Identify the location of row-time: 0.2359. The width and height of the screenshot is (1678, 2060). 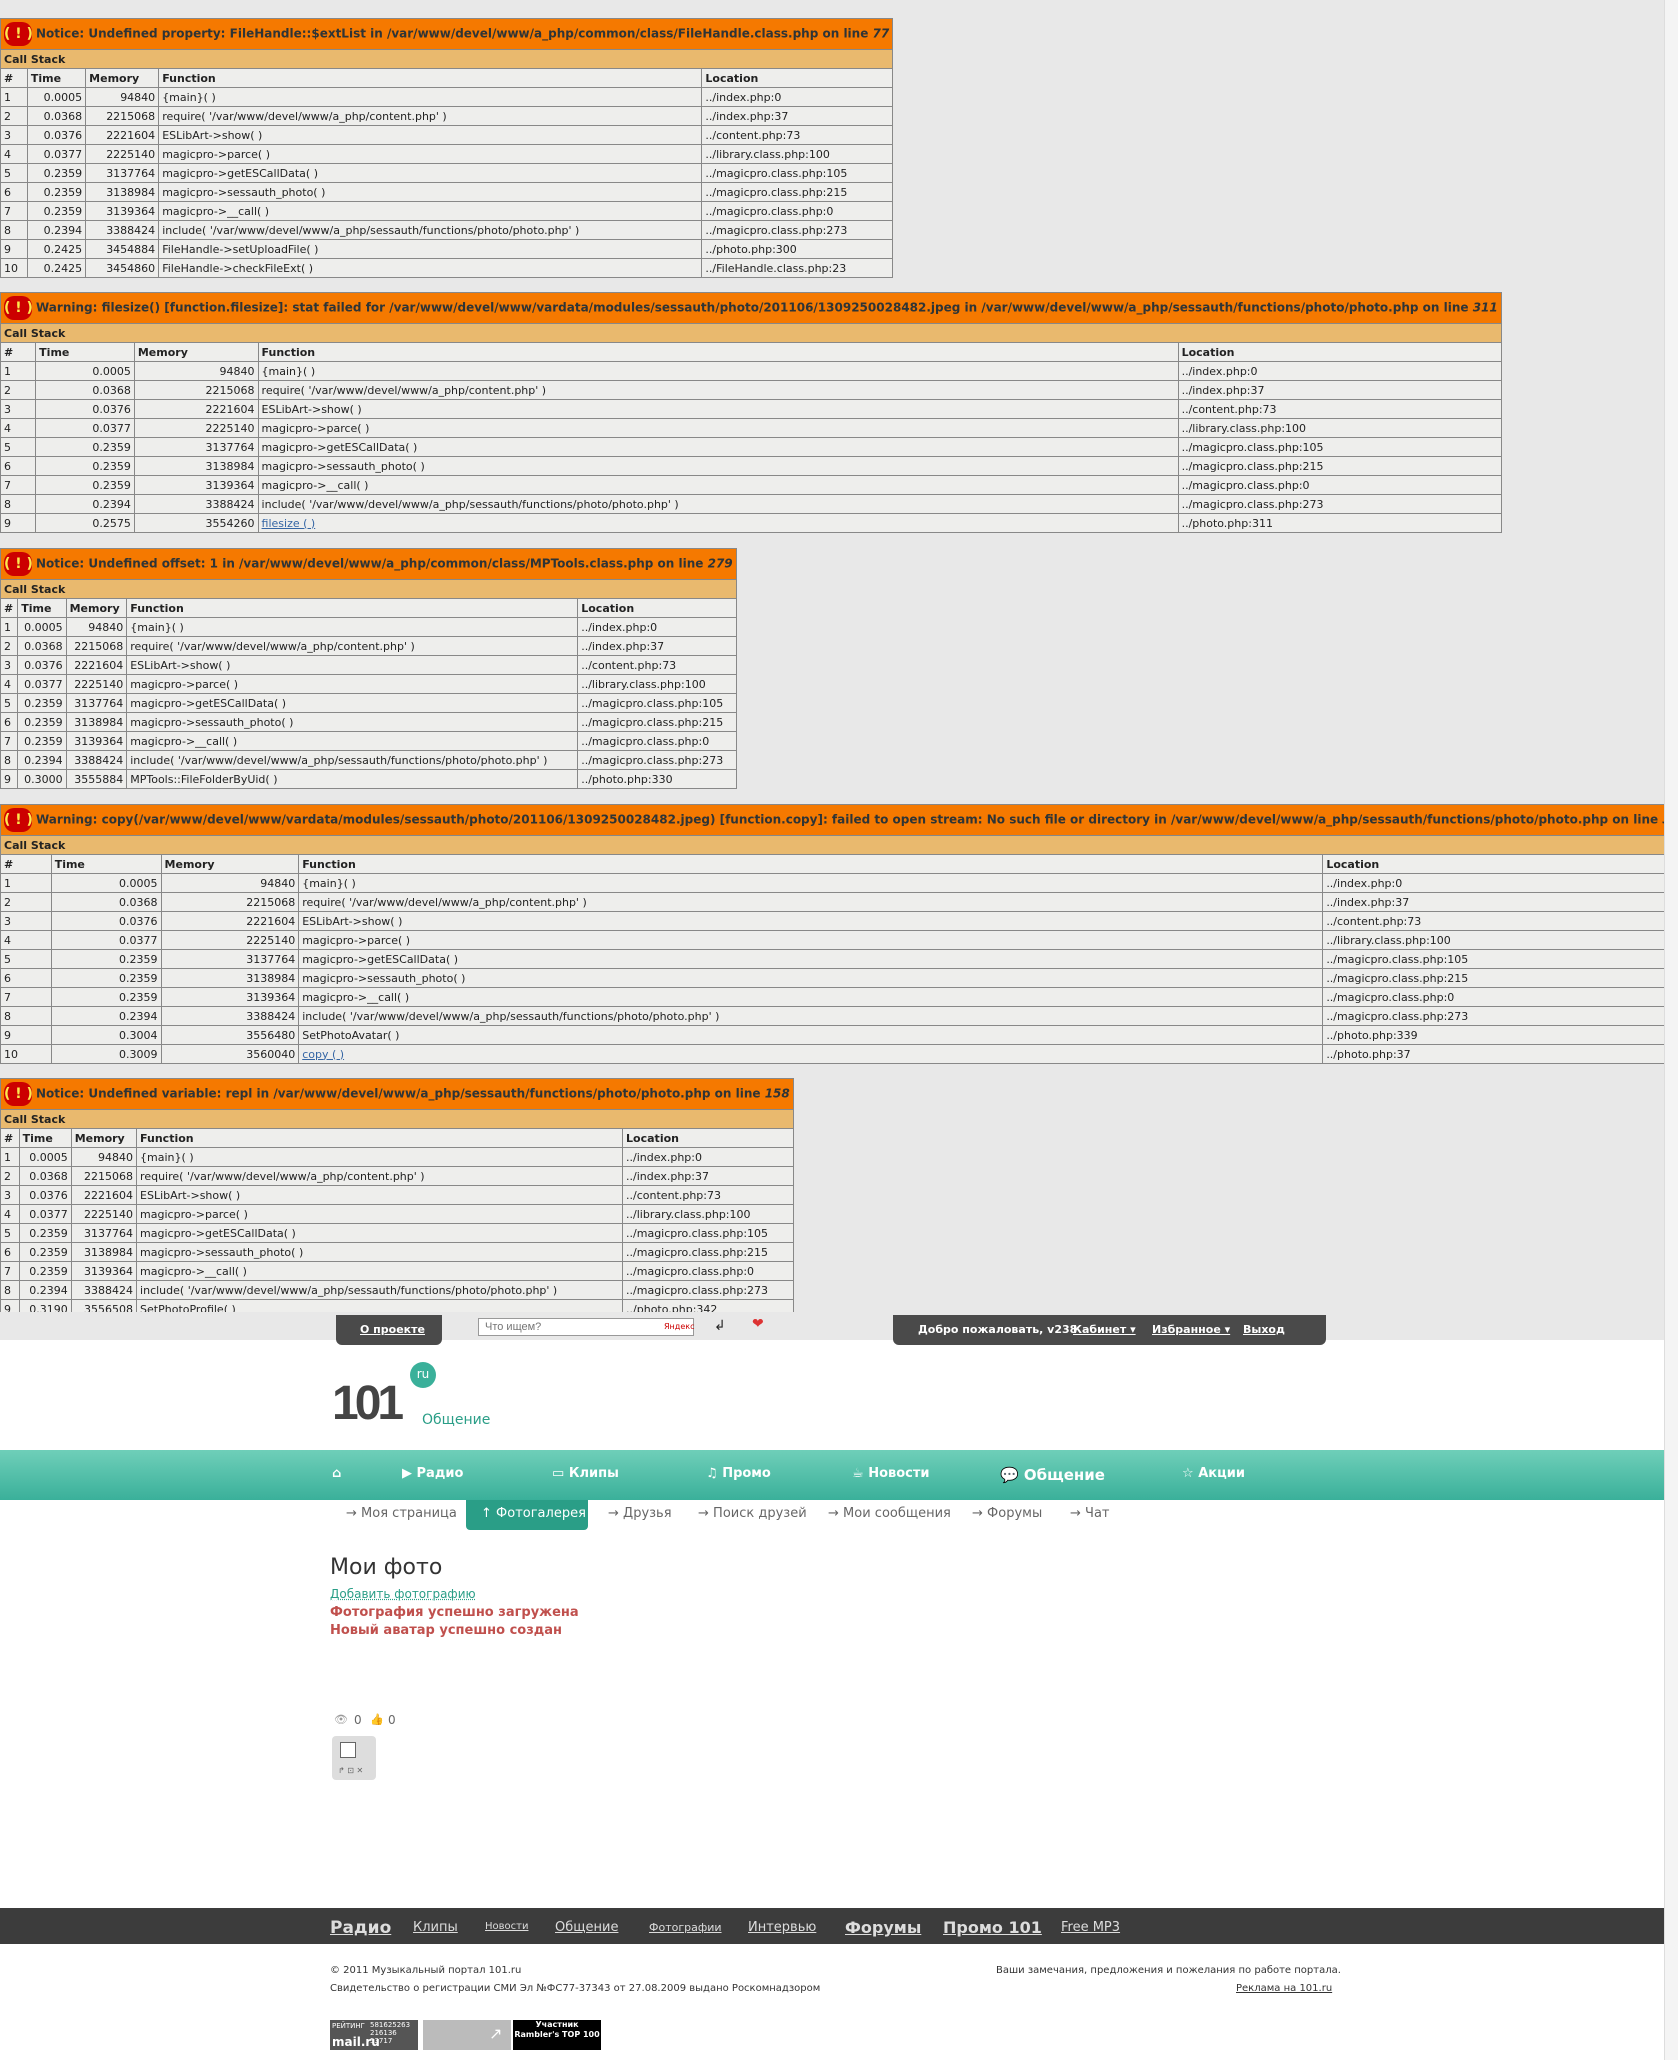
(85, 485).